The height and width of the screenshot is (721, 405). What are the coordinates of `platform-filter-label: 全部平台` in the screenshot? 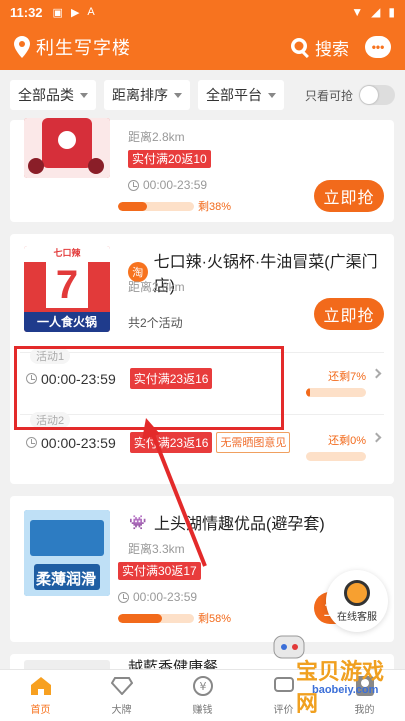 It's located at (234, 95).